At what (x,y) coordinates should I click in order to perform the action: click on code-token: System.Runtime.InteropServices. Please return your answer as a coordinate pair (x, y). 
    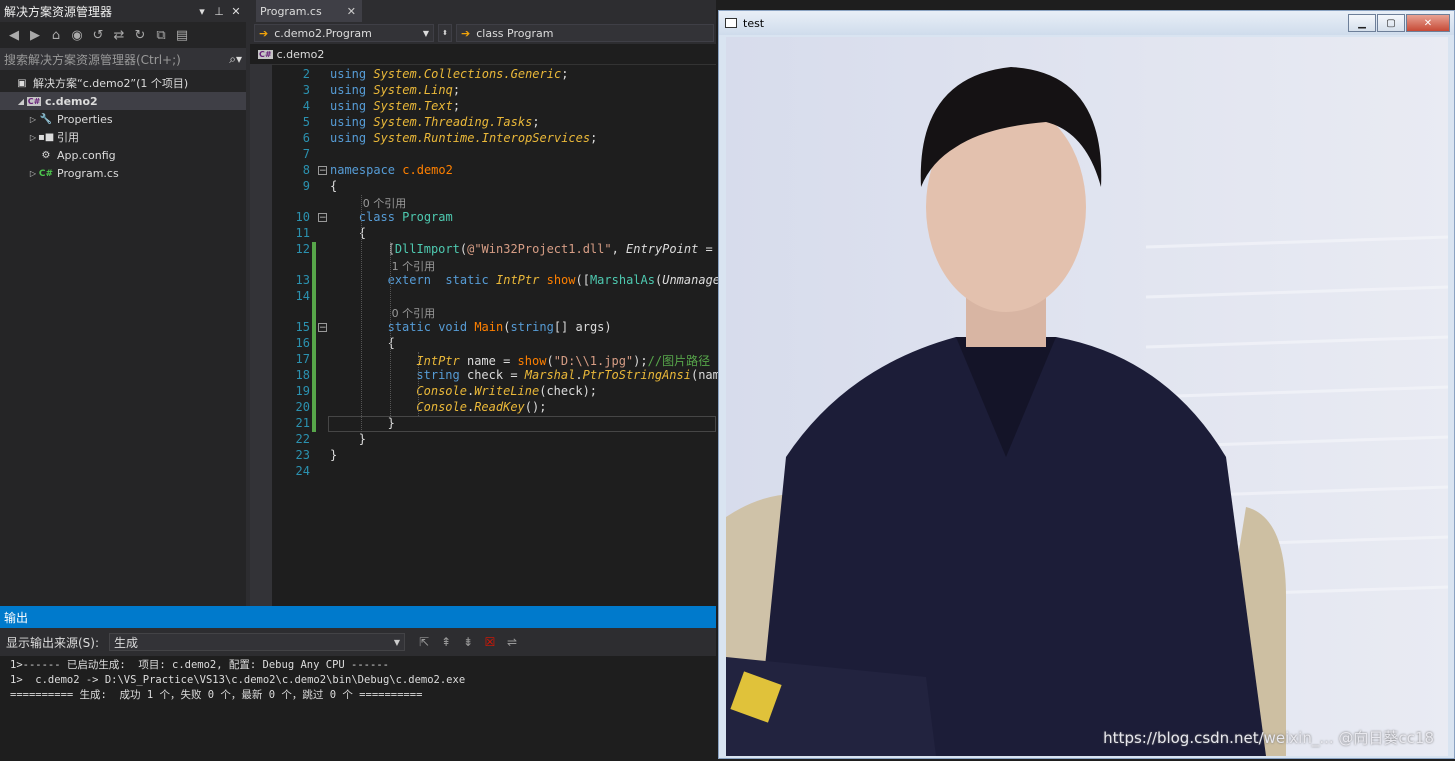
    Looking at the image, I should click on (482, 138).